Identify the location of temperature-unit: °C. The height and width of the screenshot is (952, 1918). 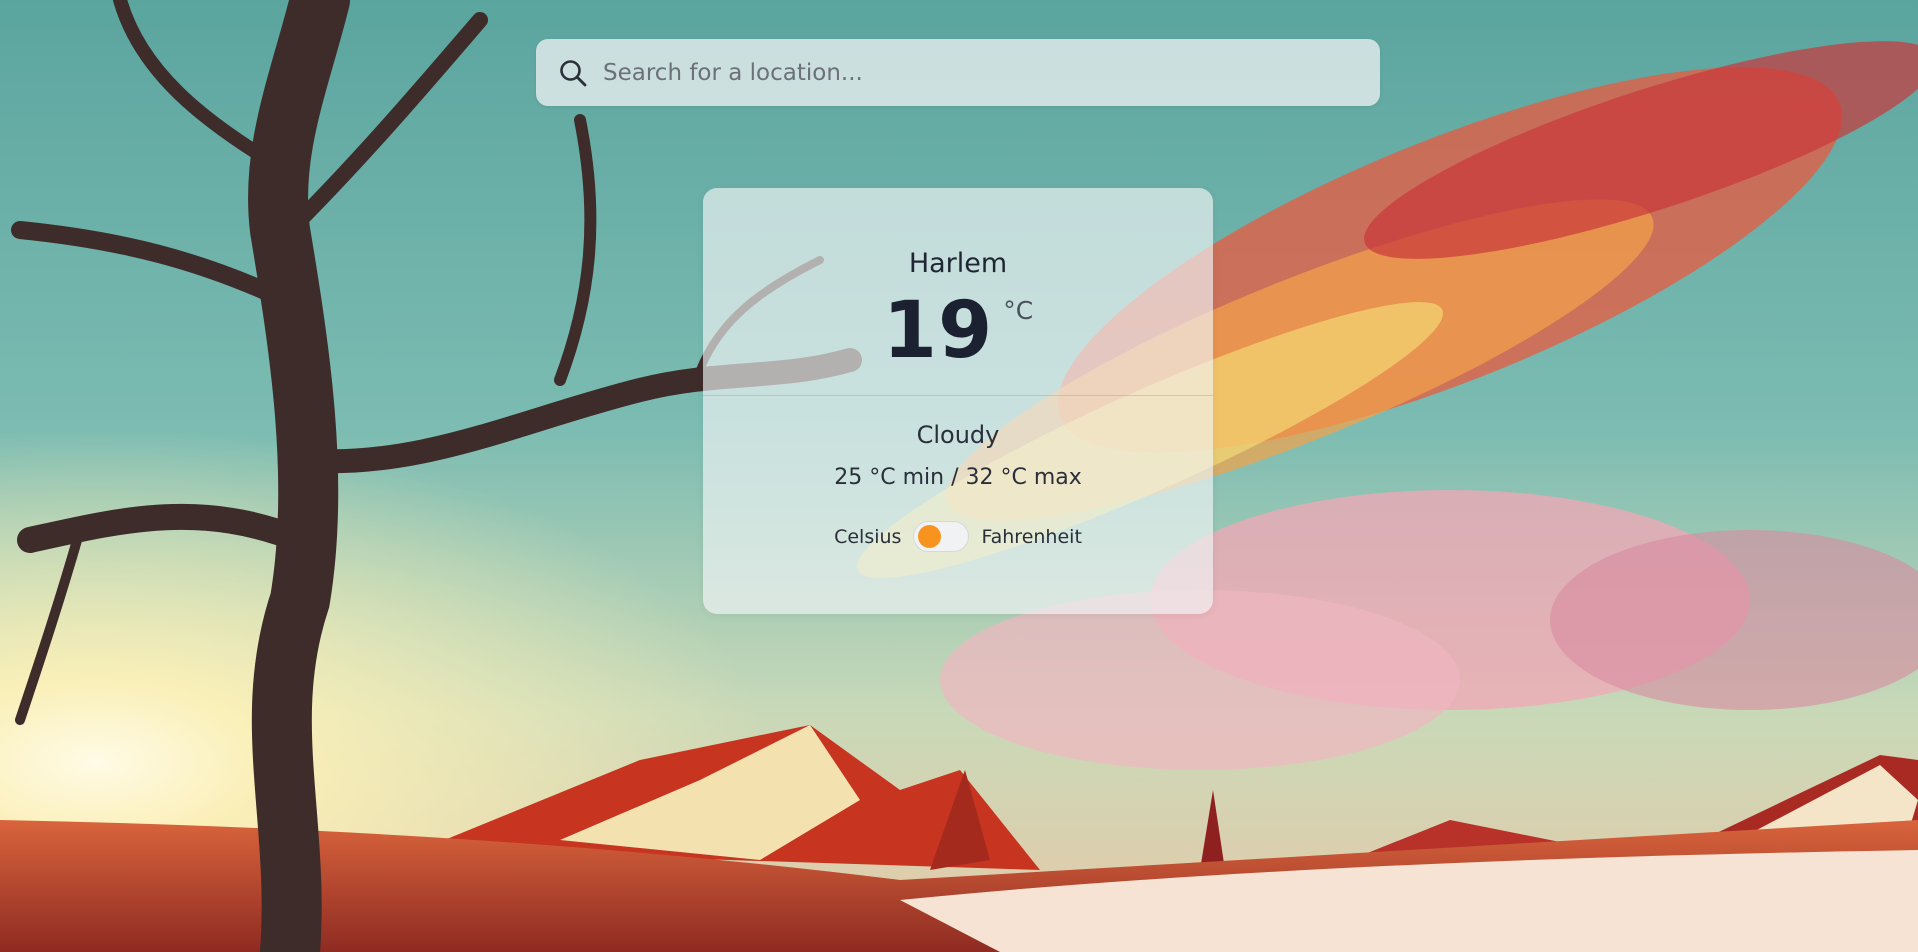
(1018, 310).